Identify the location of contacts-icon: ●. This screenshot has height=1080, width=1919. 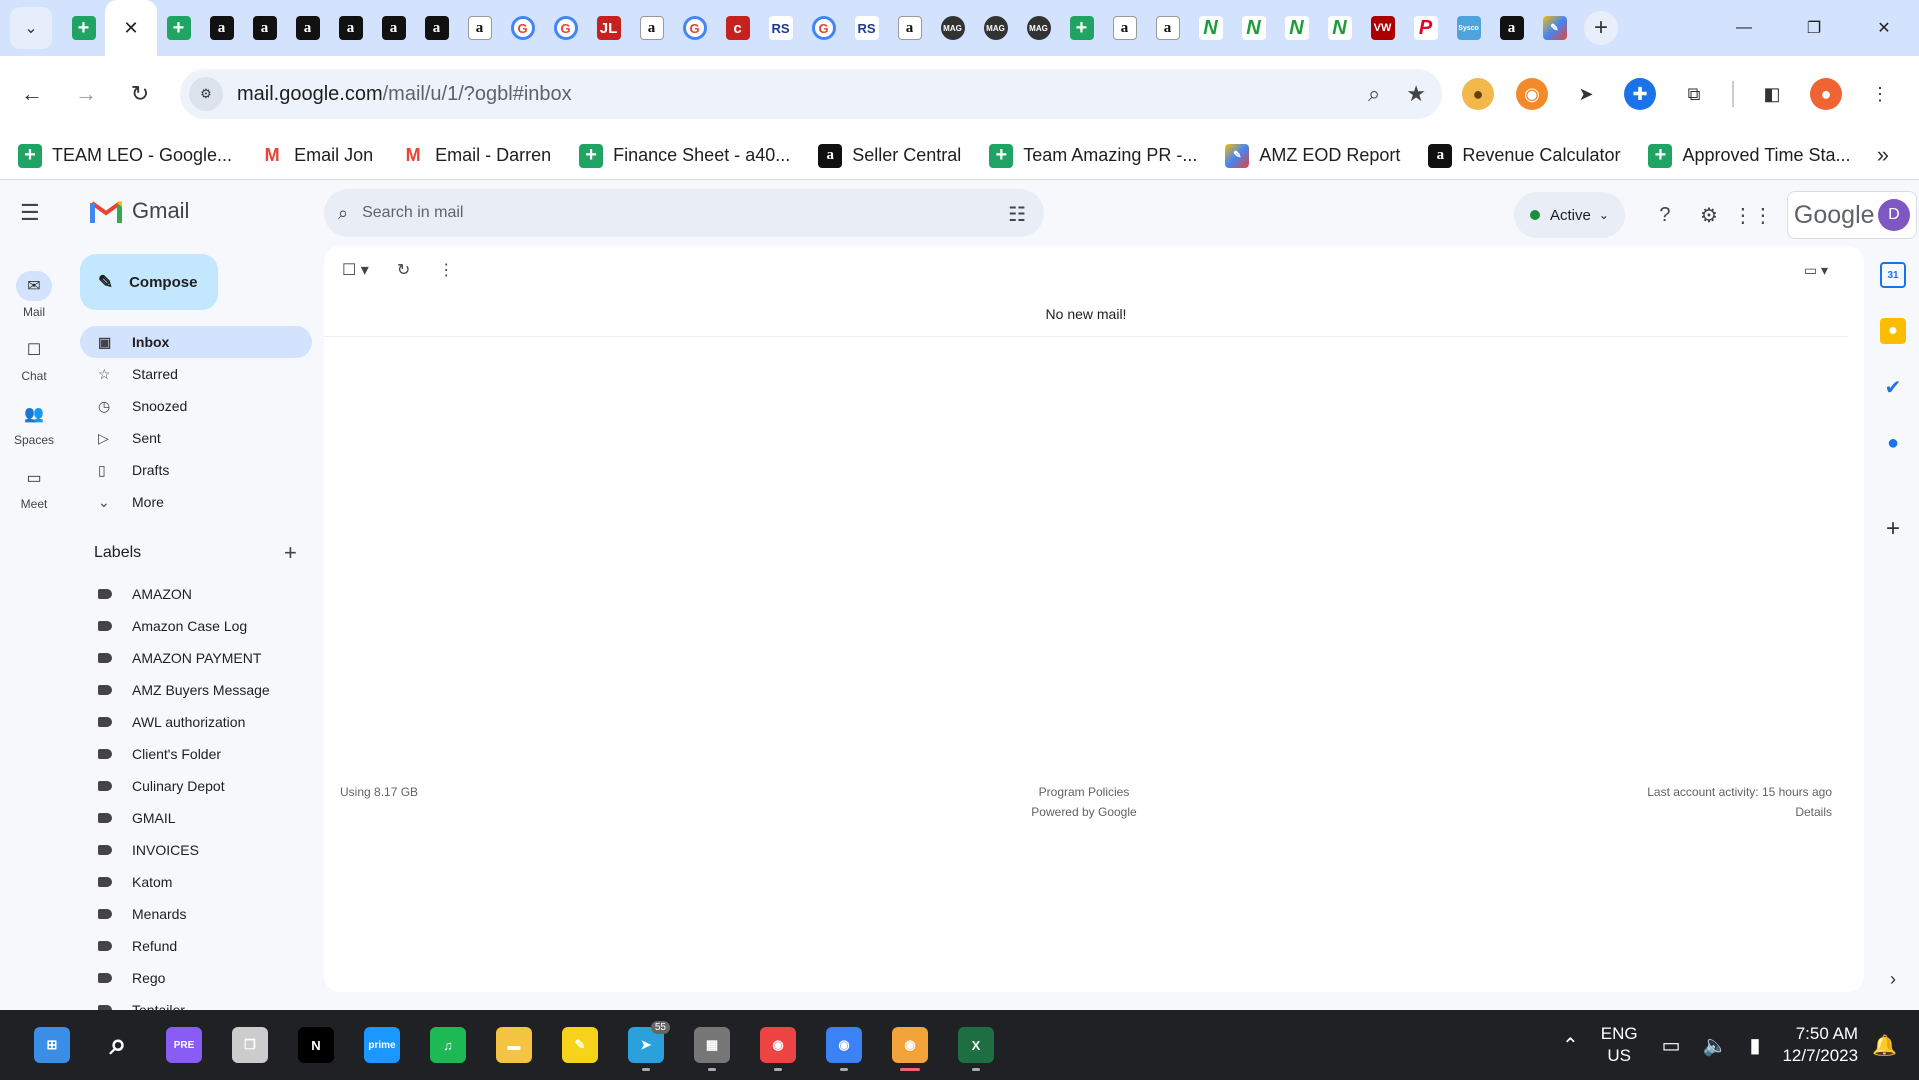
(1893, 443).